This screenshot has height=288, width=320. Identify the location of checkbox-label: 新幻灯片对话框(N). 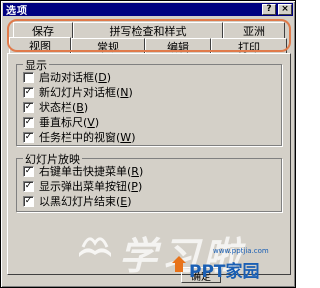
(86, 92).